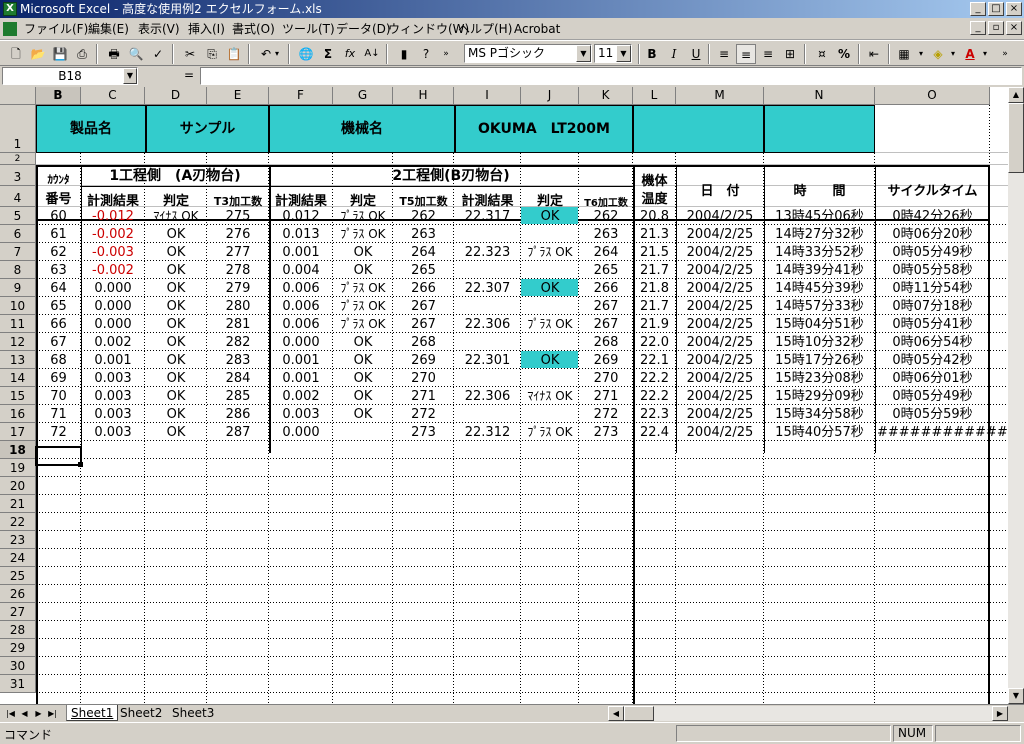 The width and height of the screenshot is (1024, 744). Describe the element at coordinates (301, 216) in the screenshot. I see `cell-f5: 0.012` at that location.